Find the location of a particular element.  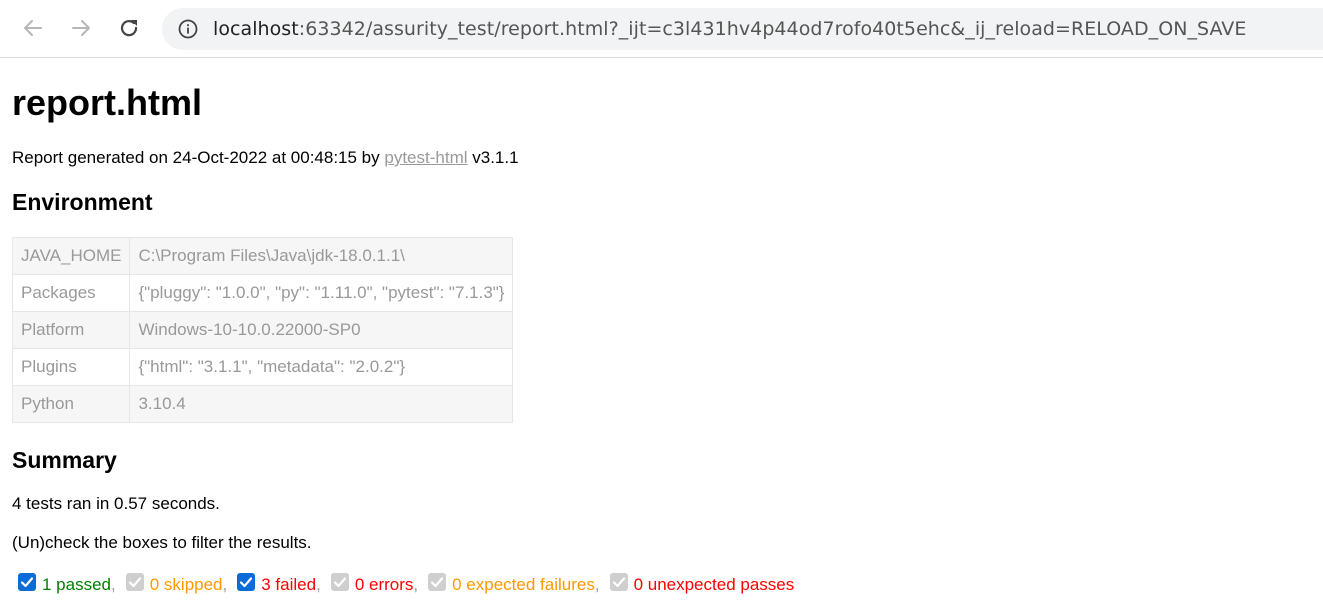

filter-skipped: 0 skipped, is located at coordinates (176, 584).